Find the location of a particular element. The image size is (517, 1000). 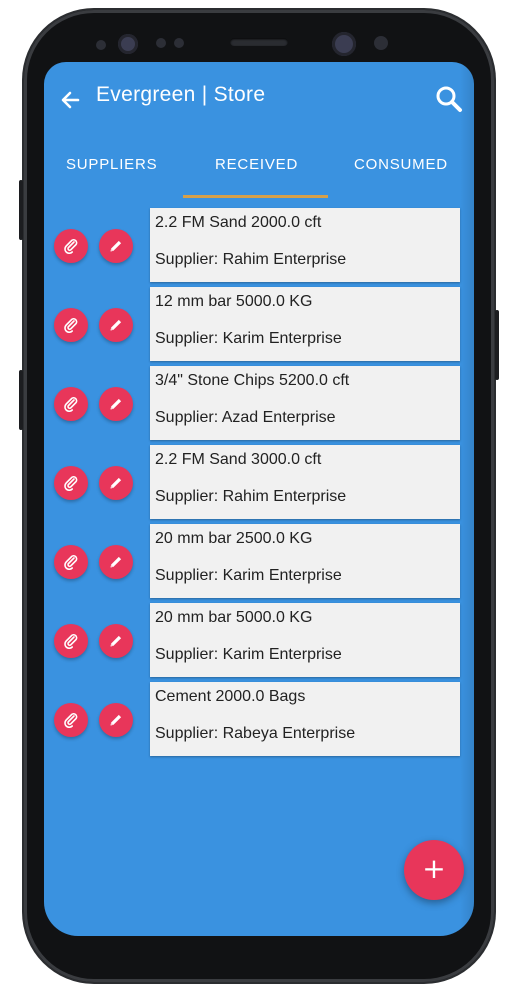

item-title: 3/4" Stone Chips 5200.0 cft is located at coordinates (252, 380).